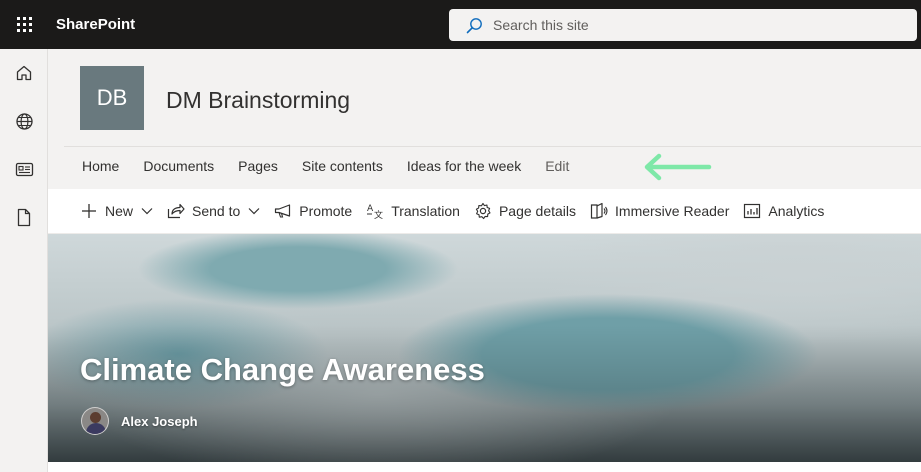 The width and height of the screenshot is (921, 472). Describe the element at coordinates (326, 211) in the screenshot. I see `promote-label: Promote` at that location.